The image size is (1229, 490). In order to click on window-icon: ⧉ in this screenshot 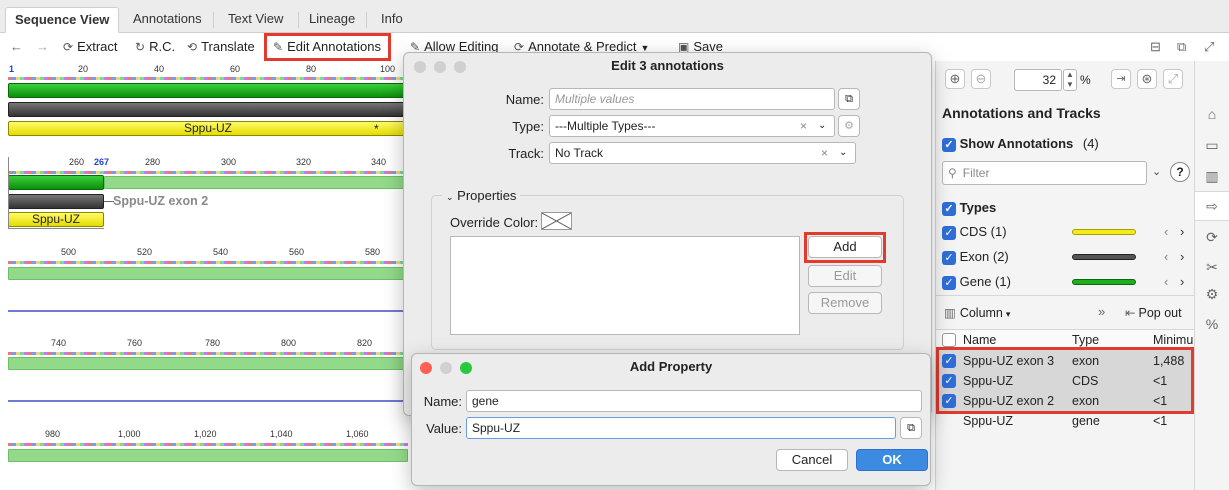, I will do `click(1181, 47)`.